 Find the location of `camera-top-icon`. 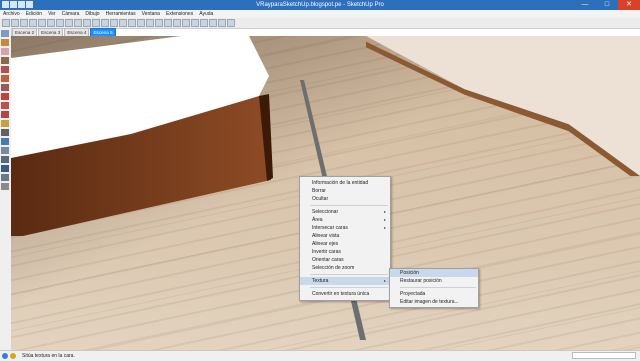

camera-top-icon is located at coordinates (15, 23).